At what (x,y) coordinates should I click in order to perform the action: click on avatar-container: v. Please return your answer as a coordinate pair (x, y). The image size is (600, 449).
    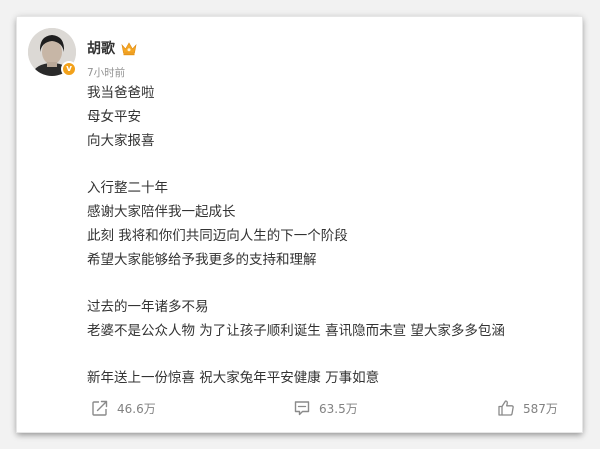
    Looking at the image, I should click on (52, 52).